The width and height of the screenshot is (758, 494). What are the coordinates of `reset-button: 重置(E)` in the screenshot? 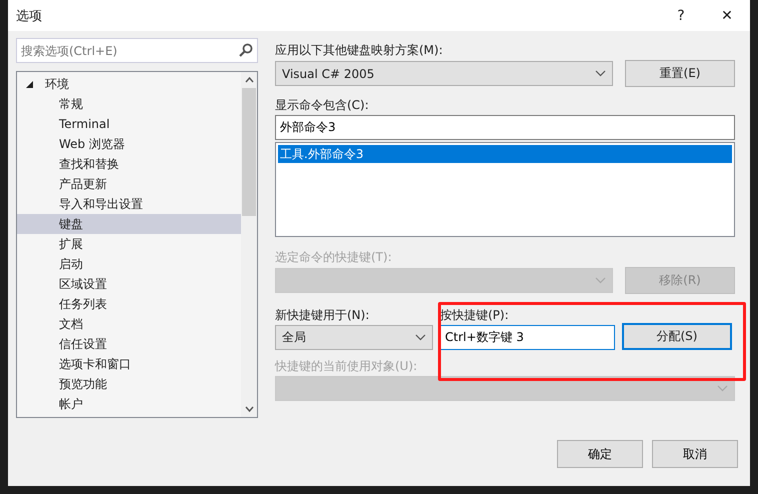 It's located at (680, 73).